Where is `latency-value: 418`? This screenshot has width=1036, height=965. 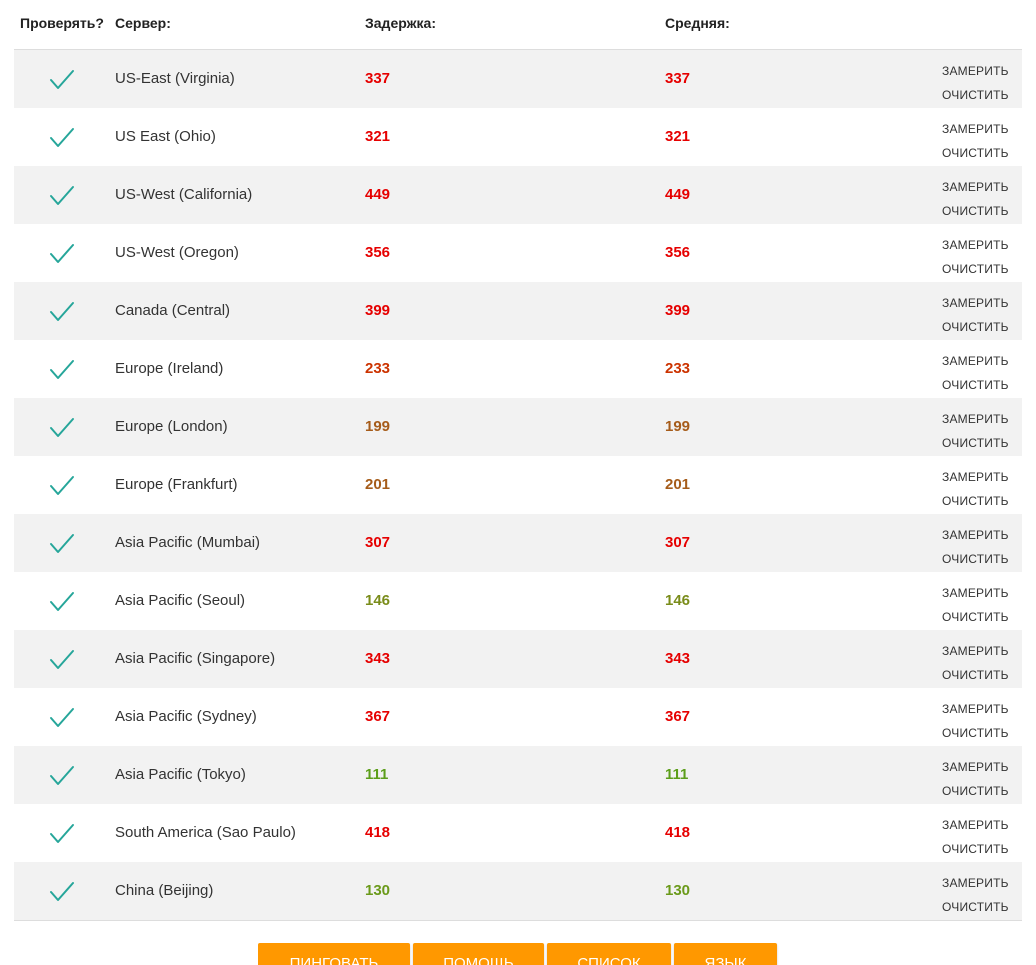
latency-value: 418 is located at coordinates (378, 832).